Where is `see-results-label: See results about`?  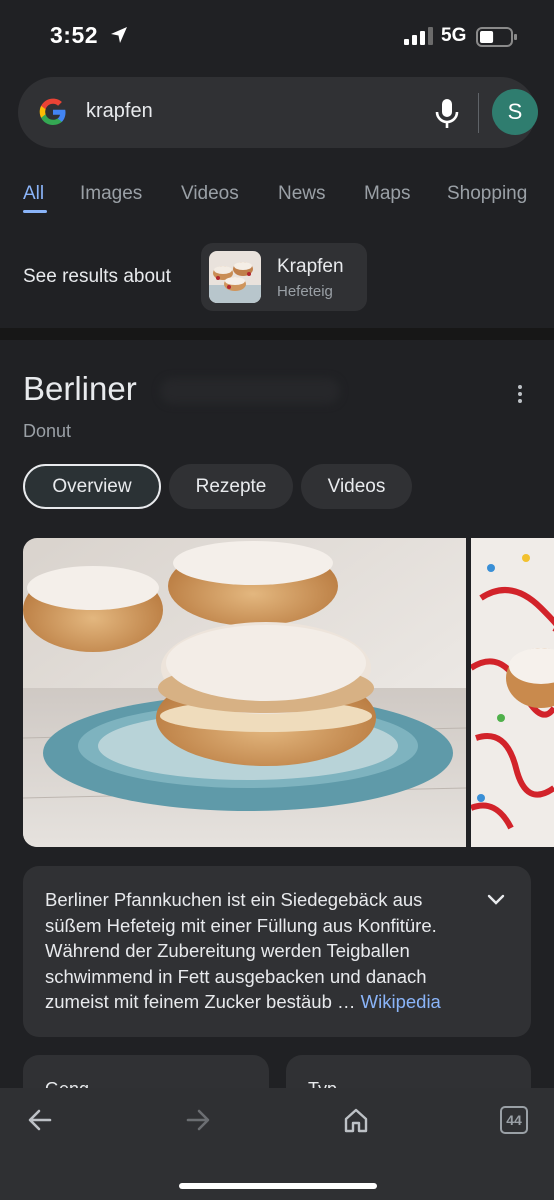 see-results-label: See results about is located at coordinates (97, 276).